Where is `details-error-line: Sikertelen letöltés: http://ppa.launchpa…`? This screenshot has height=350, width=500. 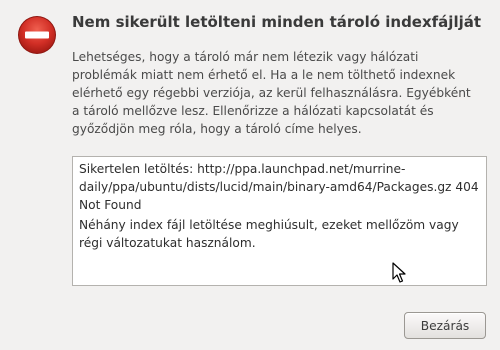
details-error-line: Sikertelen letöltés: http://ppa.launchpa… is located at coordinates (279, 187).